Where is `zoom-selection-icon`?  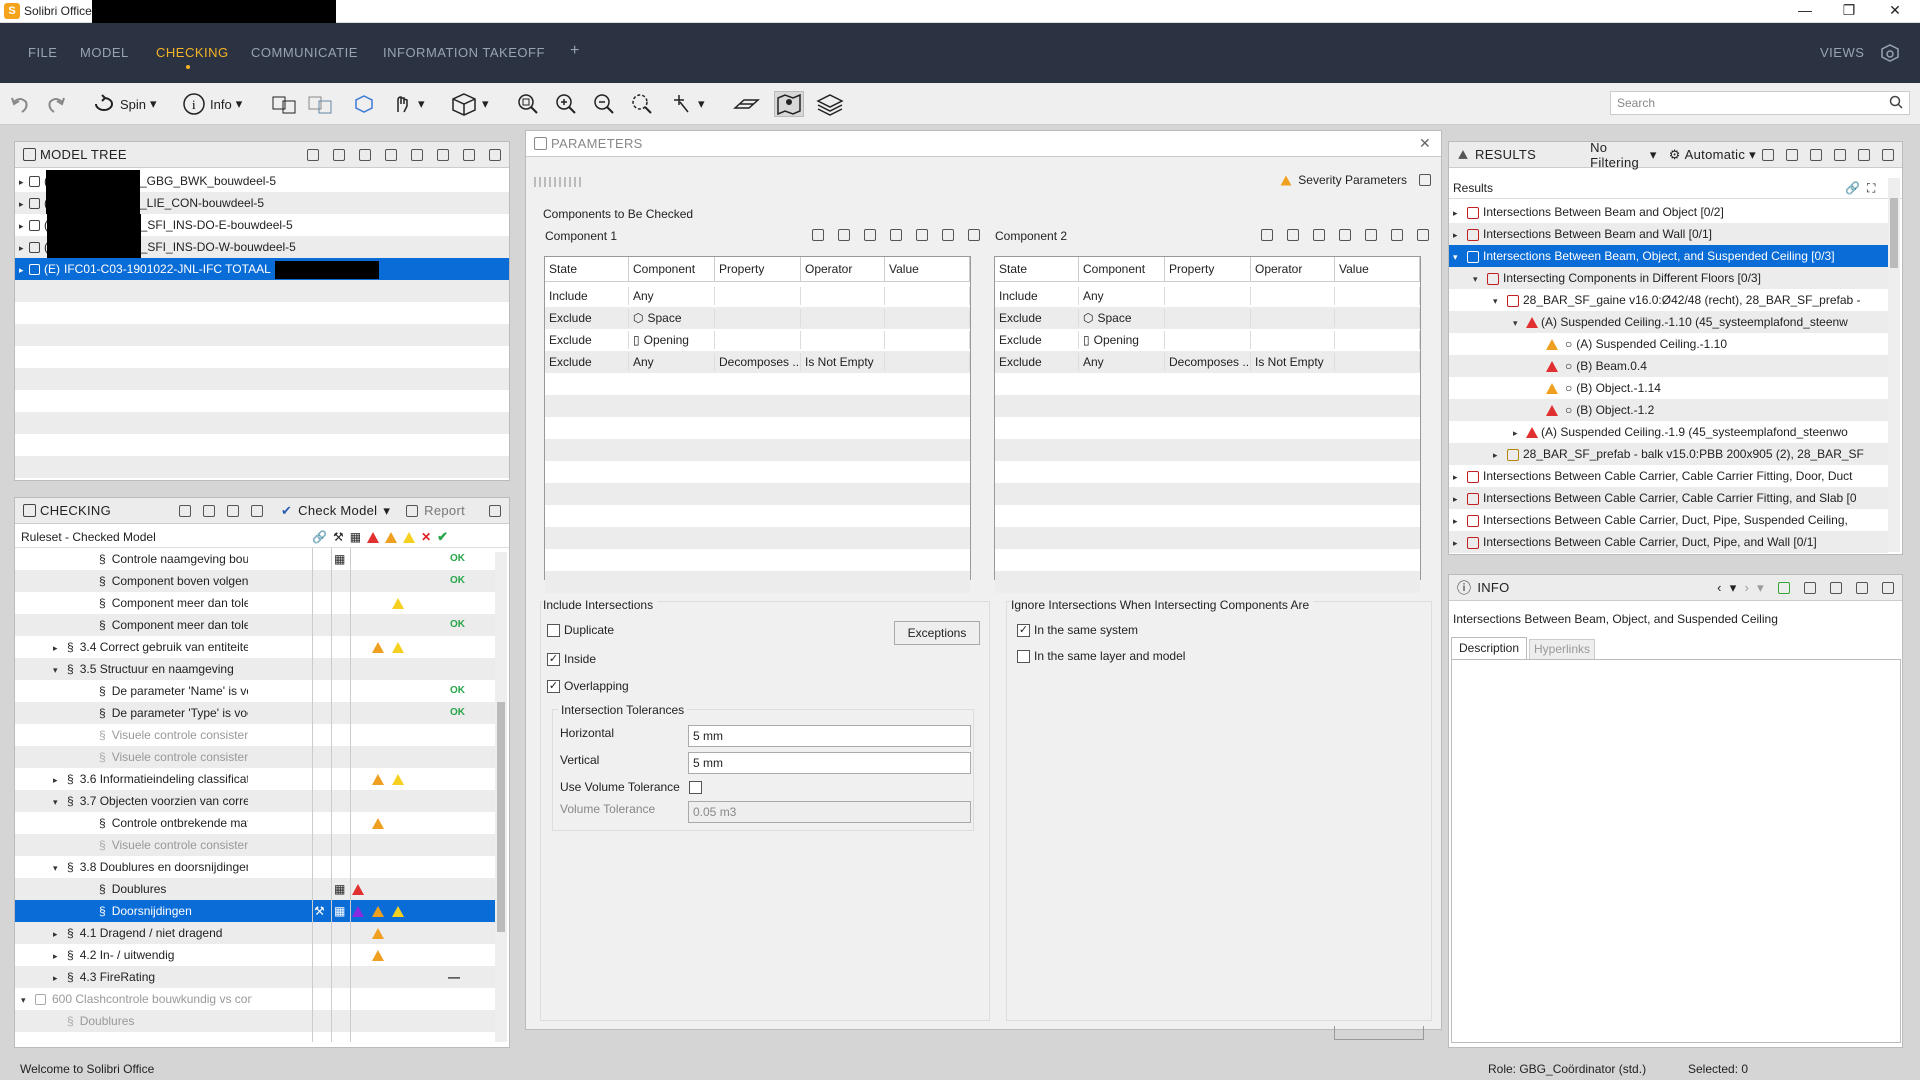
zoom-selection-icon is located at coordinates (642, 104).